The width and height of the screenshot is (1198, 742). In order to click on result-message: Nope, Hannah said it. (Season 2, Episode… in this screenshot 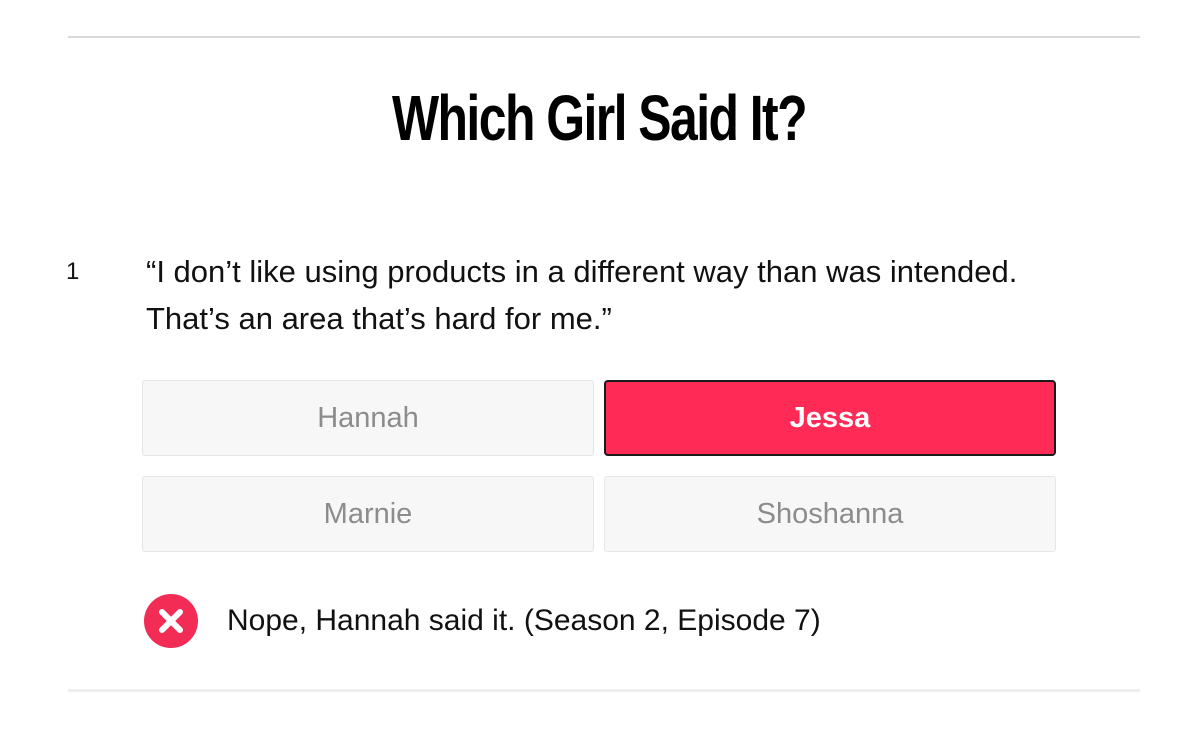, I will do `click(524, 620)`.